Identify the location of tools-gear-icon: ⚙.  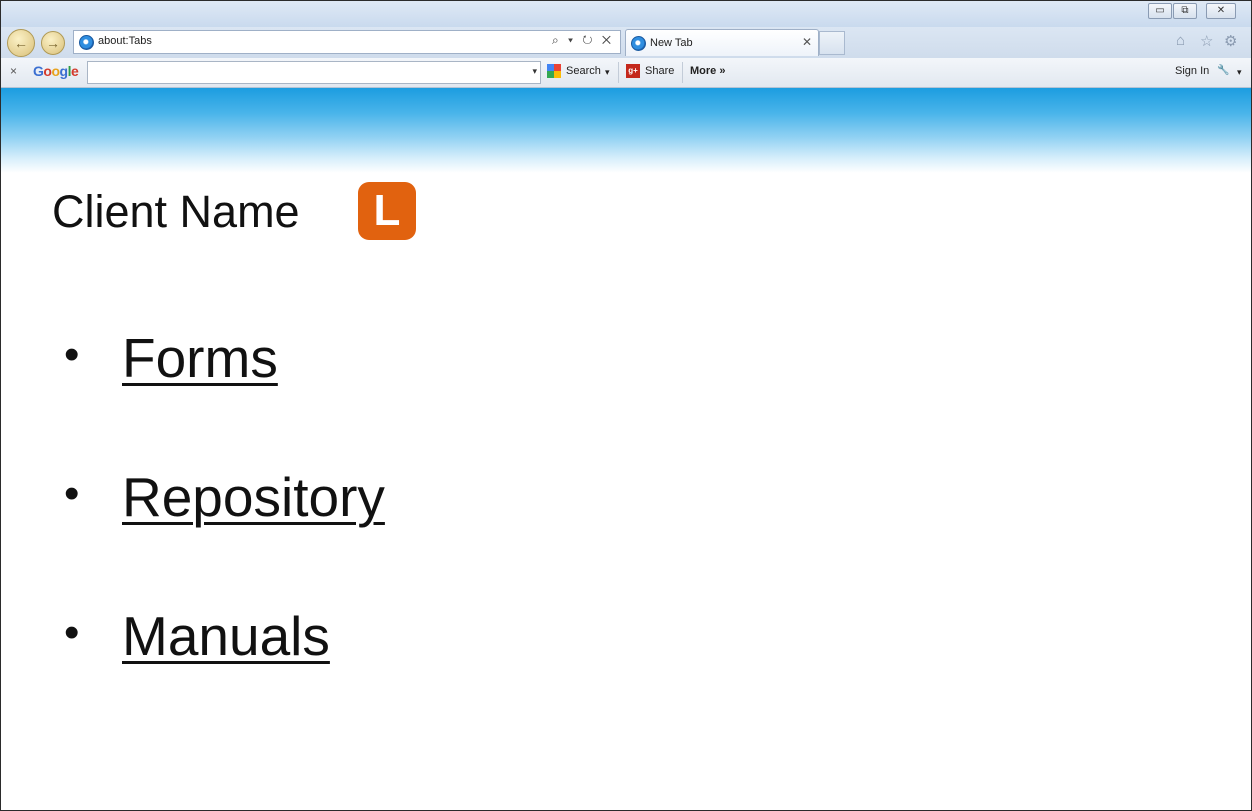
(1230, 41).